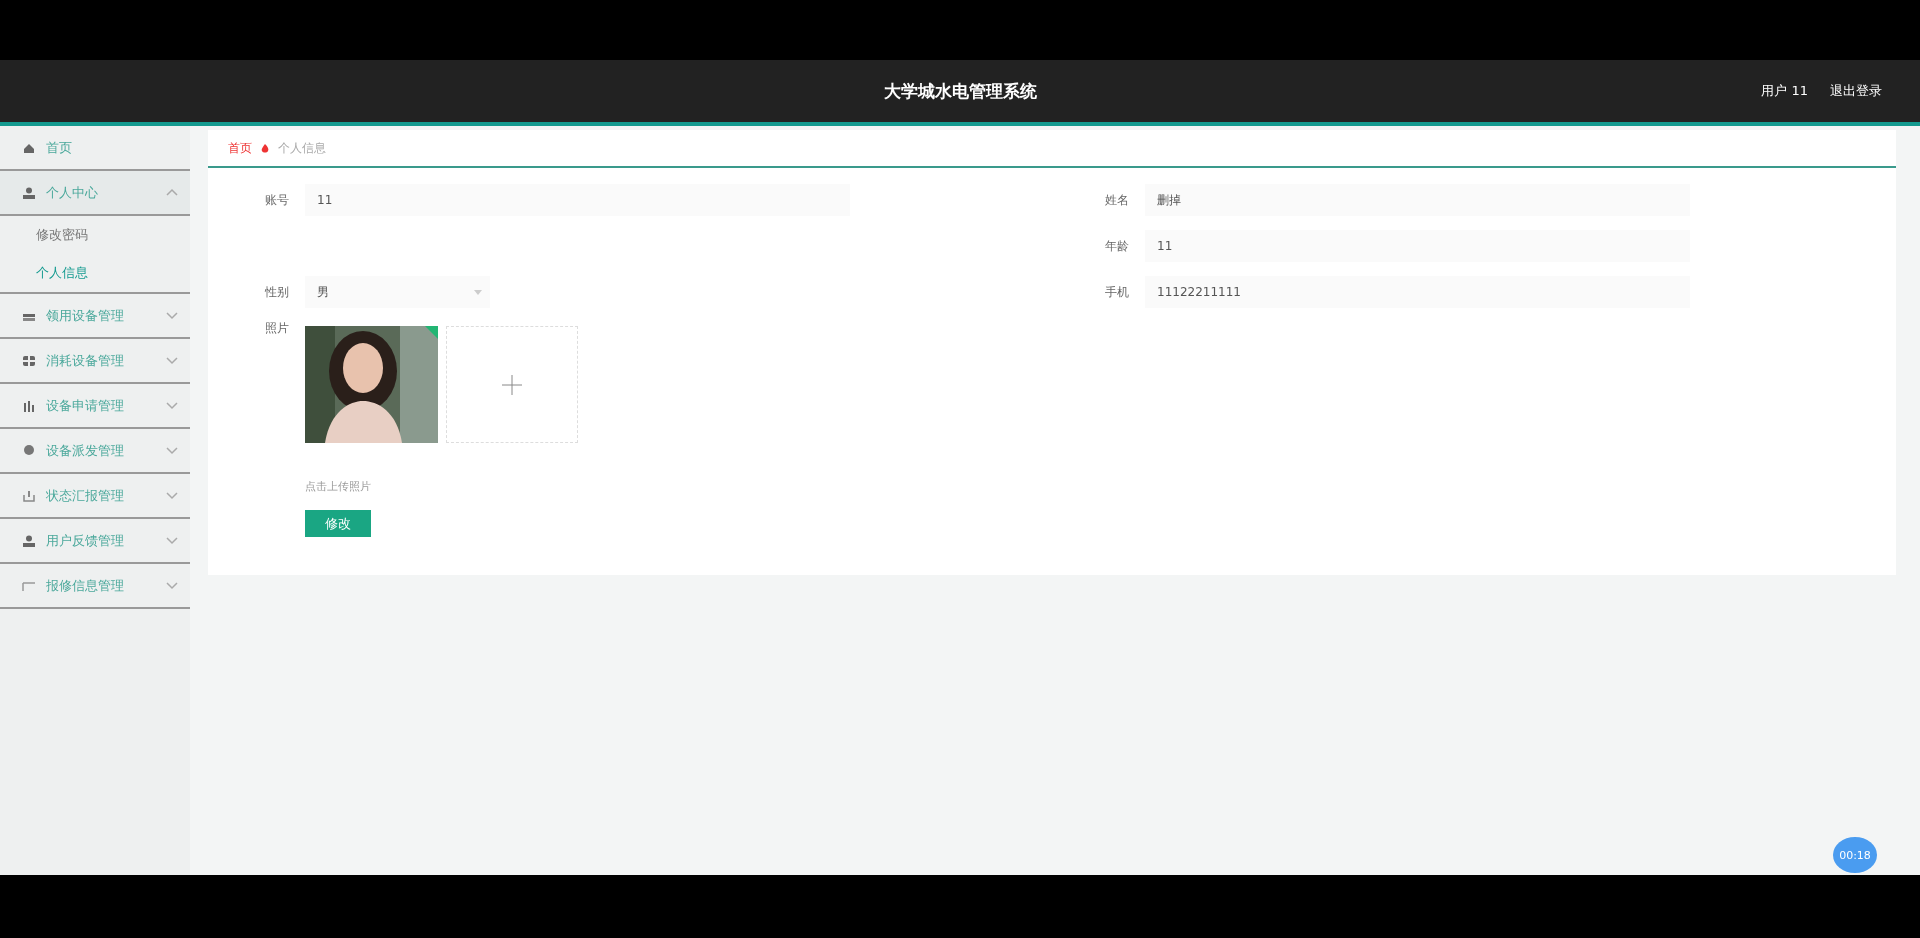 This screenshot has width=1920, height=938. Describe the element at coordinates (478, 292) in the screenshot. I see `caret-icon` at that location.